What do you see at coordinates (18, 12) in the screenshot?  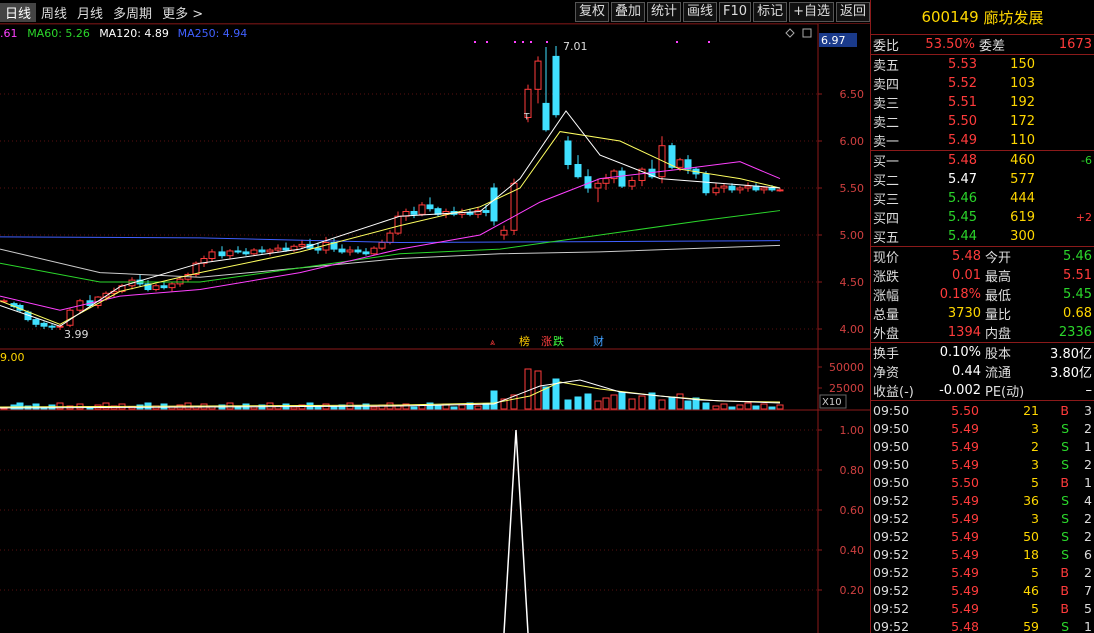 I see `tab-0: 日线` at bounding box center [18, 12].